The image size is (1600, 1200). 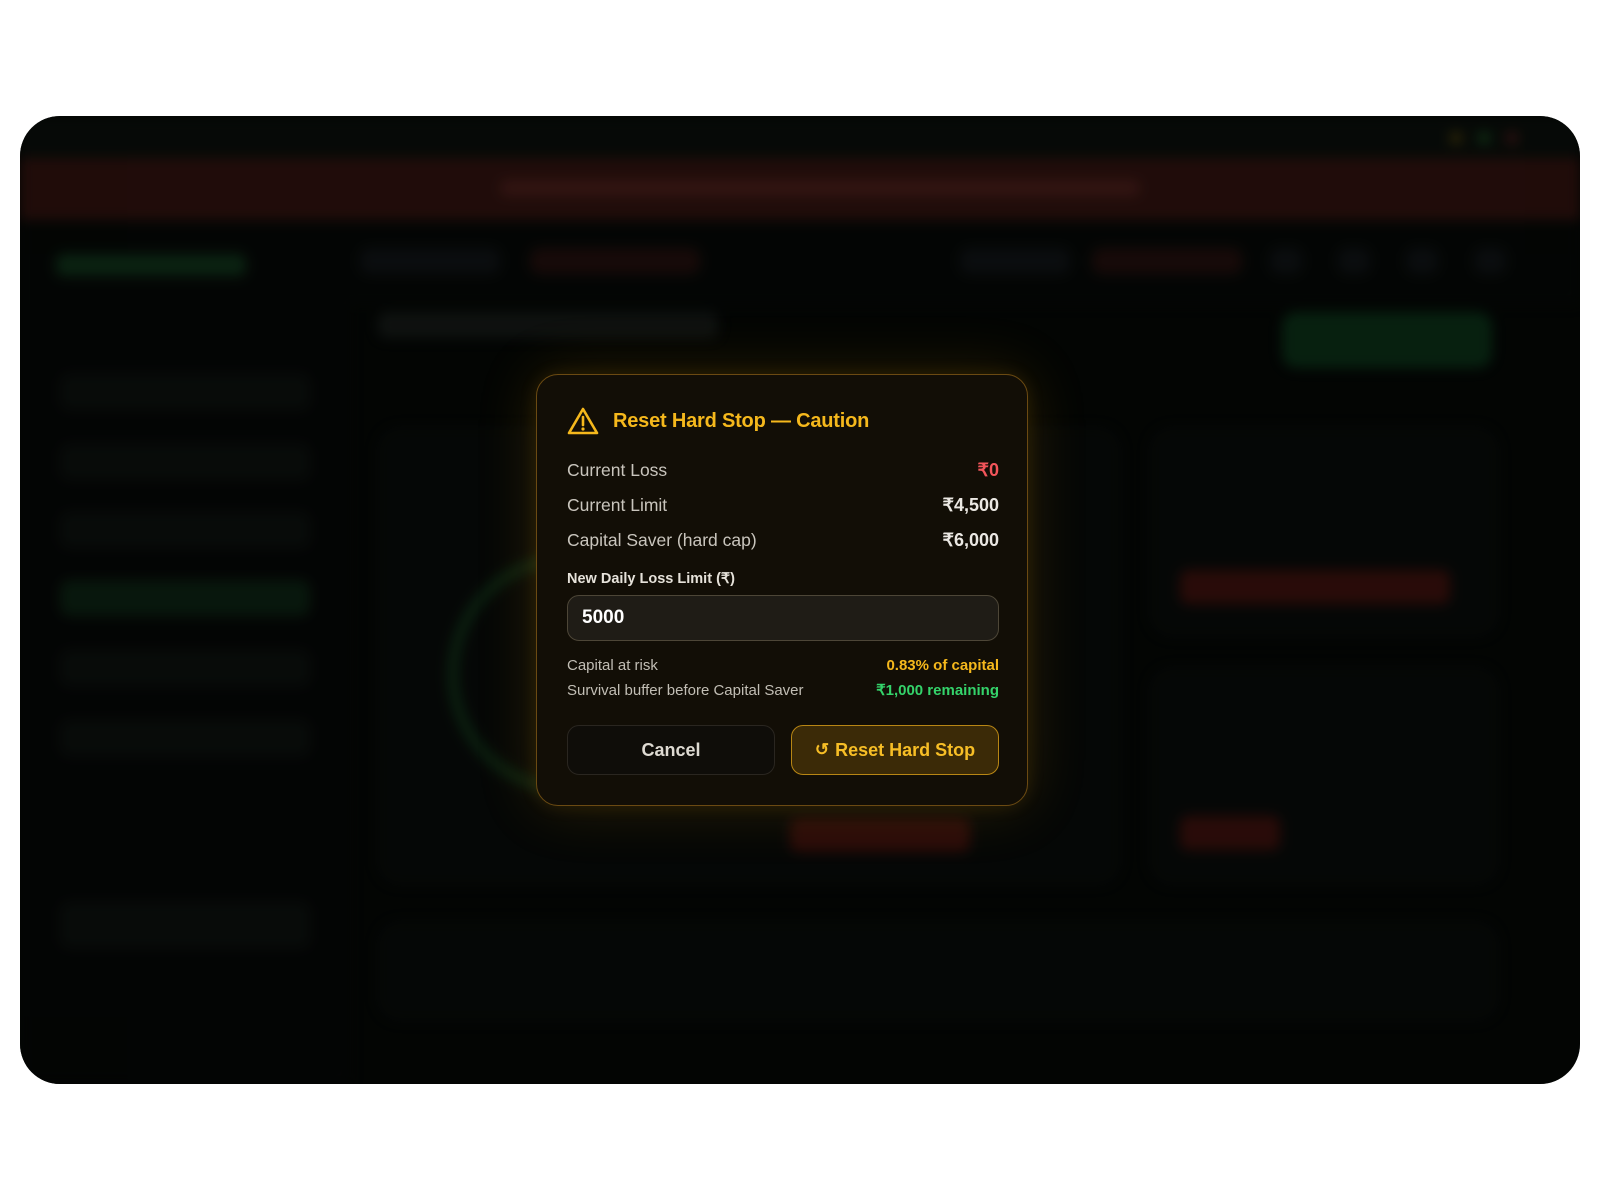 I want to click on current-limit-value: ₹4,500, so click(x=971, y=504).